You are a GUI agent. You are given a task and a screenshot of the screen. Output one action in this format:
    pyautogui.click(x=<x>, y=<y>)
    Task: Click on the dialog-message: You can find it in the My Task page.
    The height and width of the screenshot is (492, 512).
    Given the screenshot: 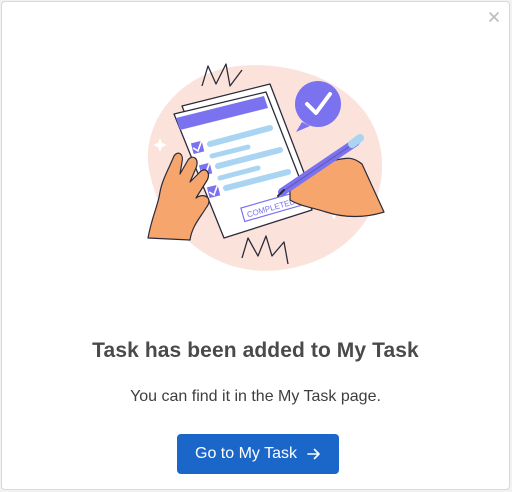 What is the action you would take?
    pyautogui.click(x=255, y=396)
    